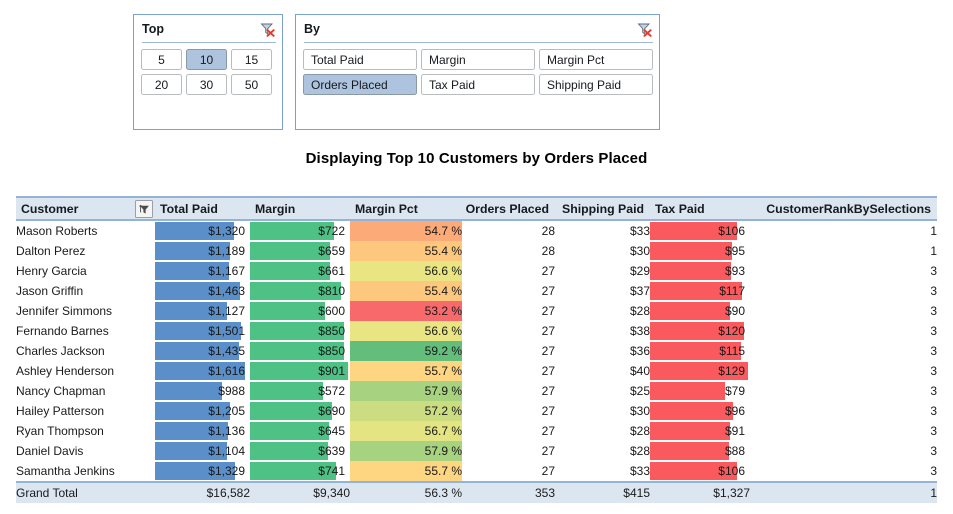 The image size is (953, 514). Describe the element at coordinates (360, 59) in the screenshot. I see `slicer-by-item-total-paid: Total Paid` at that location.